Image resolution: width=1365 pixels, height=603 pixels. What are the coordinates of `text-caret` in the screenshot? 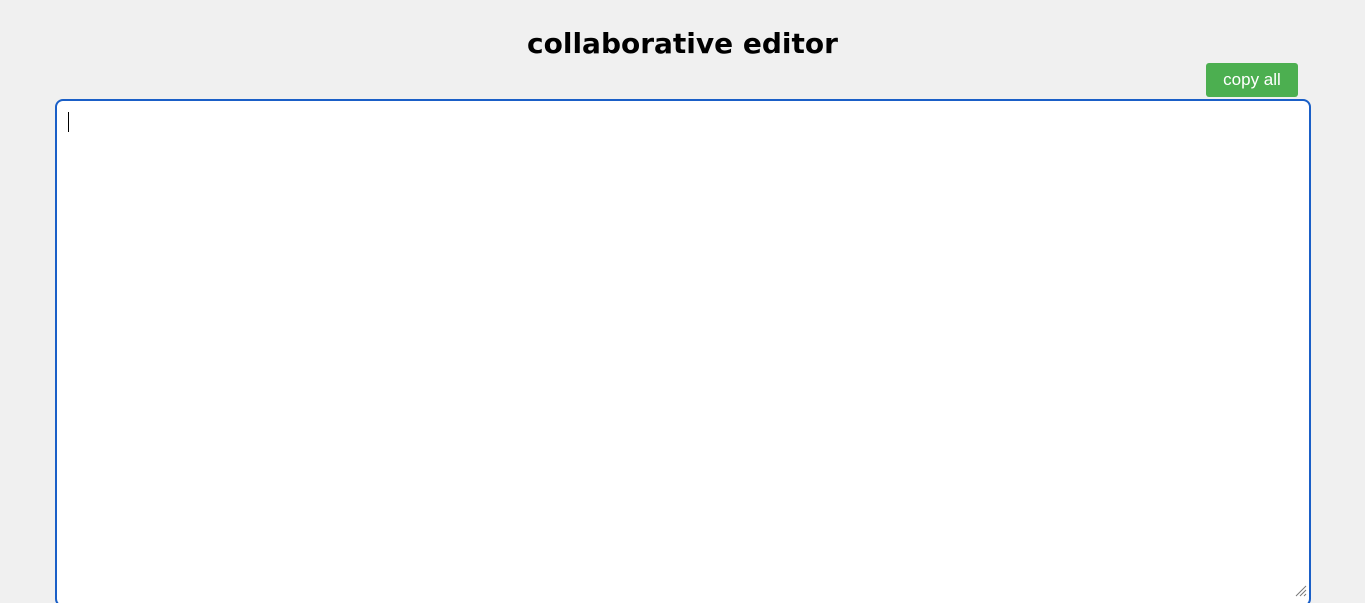 It's located at (68, 122).